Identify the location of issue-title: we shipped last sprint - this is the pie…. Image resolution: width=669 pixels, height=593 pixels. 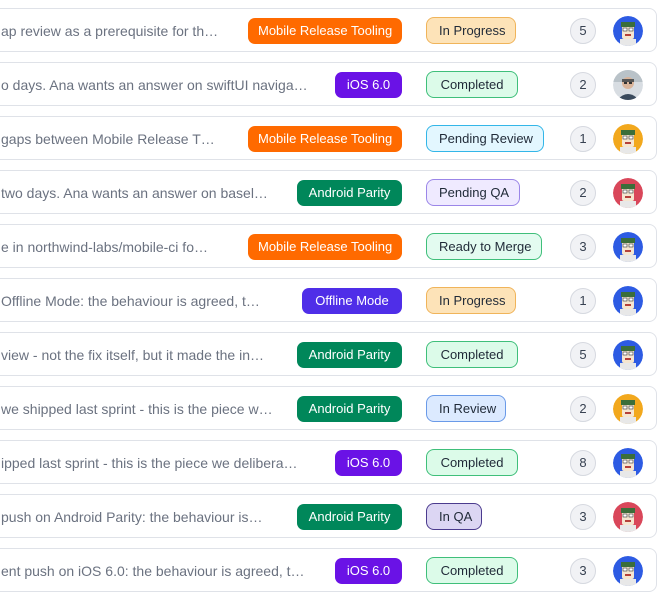
(142, 409).